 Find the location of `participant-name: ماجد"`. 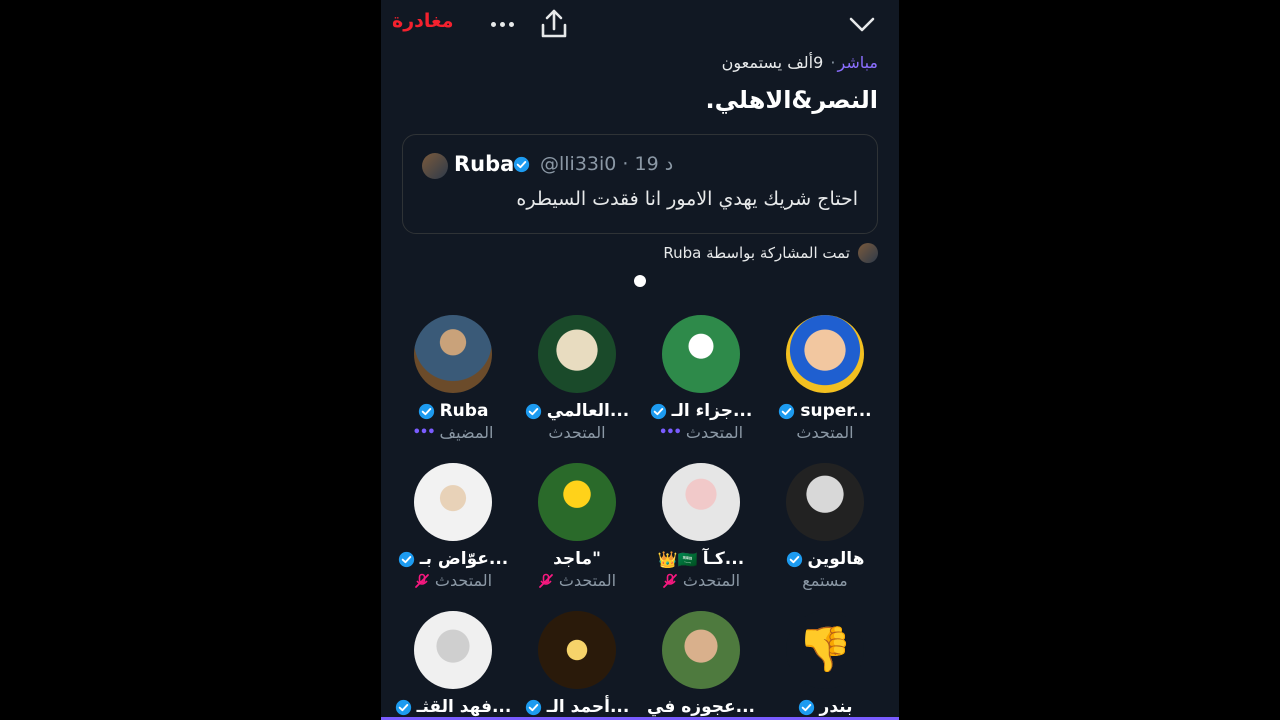

participant-name: ماجد" is located at coordinates (577, 559).